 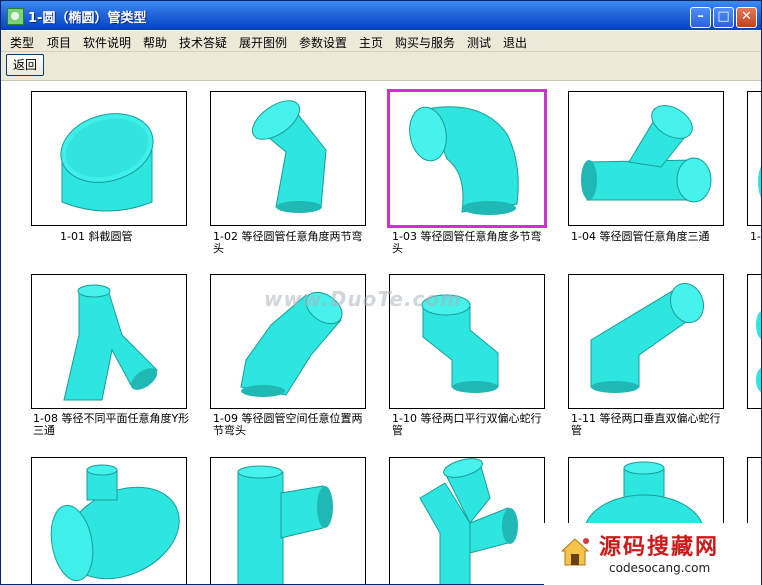 What do you see at coordinates (467, 424) in the screenshot?
I see `pipe-caption: 1-10 等径两口平行双偏心蛇行管` at bounding box center [467, 424].